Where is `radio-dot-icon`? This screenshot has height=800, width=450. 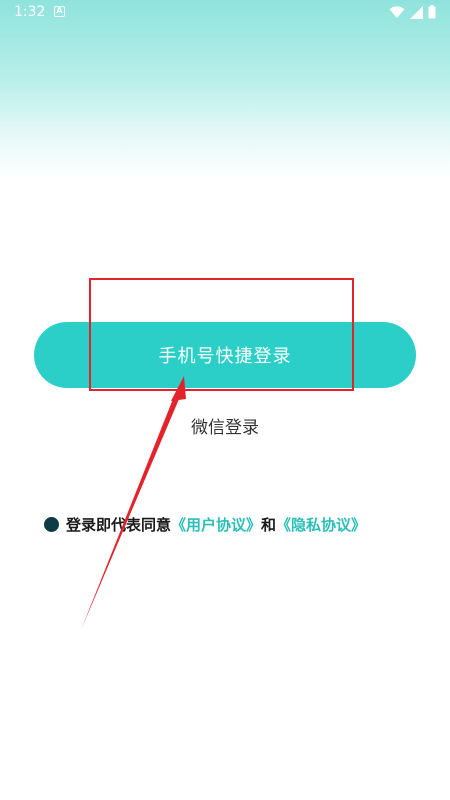
radio-dot-icon is located at coordinates (51, 524).